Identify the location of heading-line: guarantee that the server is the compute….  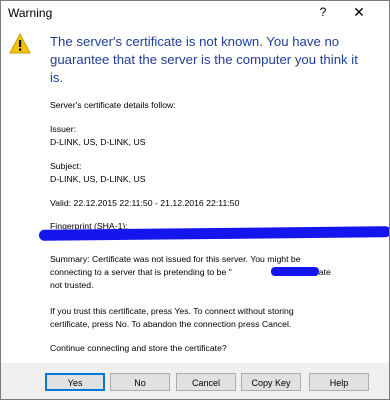
(204, 59).